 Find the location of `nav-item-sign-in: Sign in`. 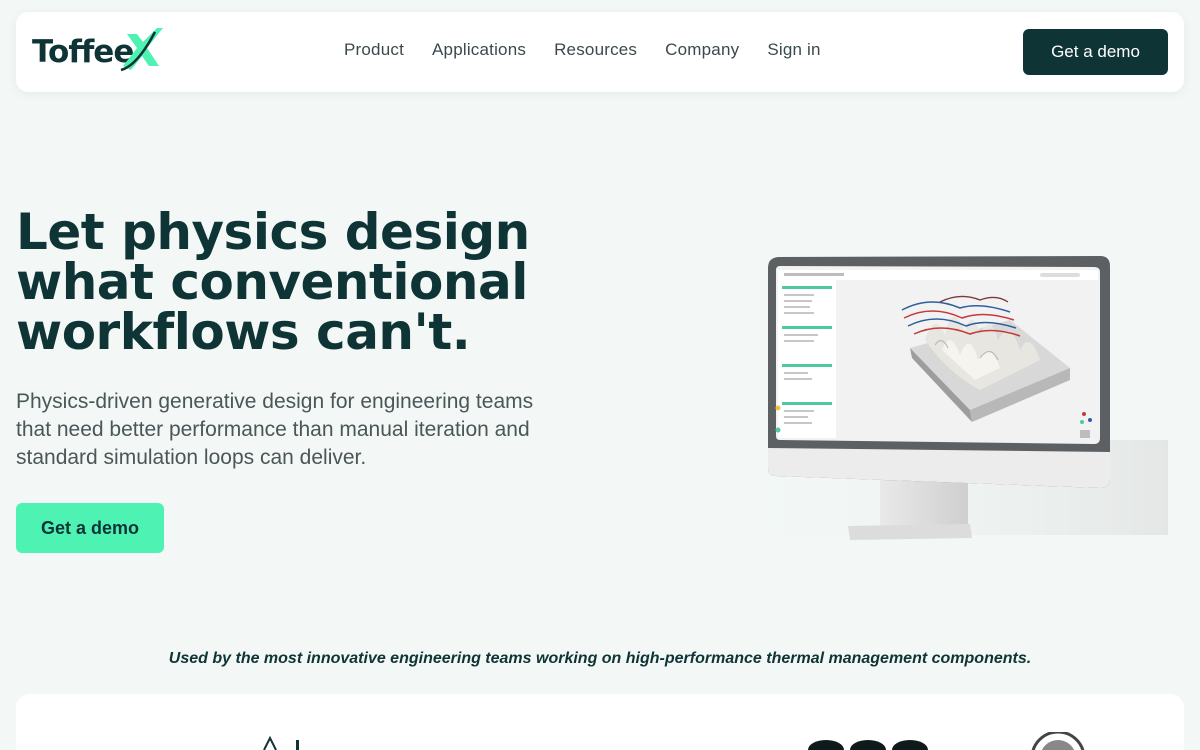

nav-item-sign-in: Sign in is located at coordinates (793, 50).